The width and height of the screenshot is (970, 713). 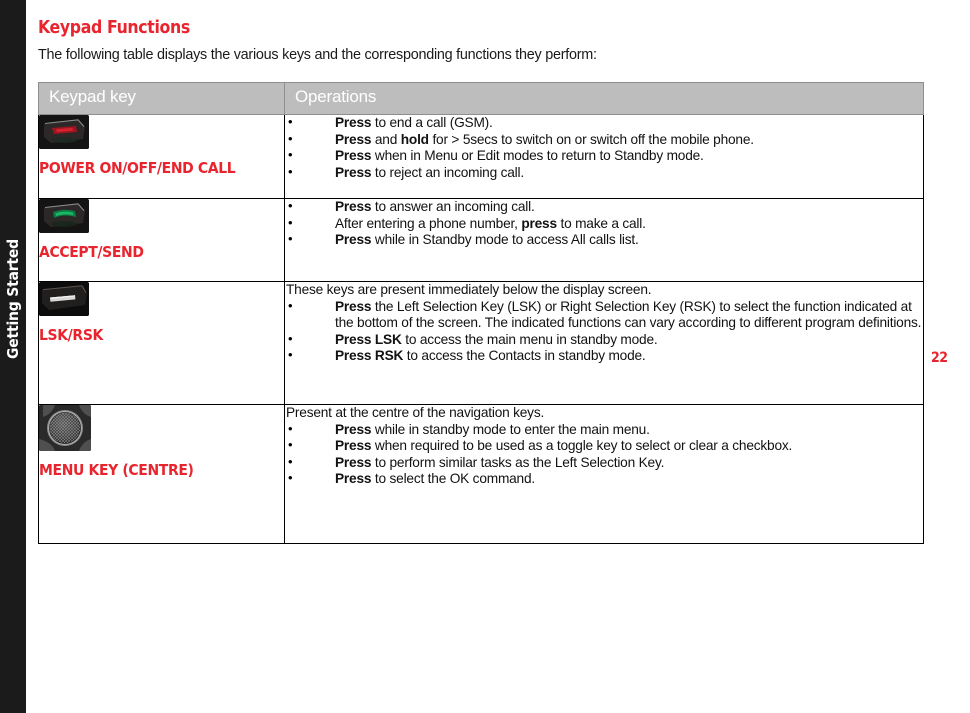 I want to click on keypad-key-cell: LSK/RSK, so click(x=161, y=343).